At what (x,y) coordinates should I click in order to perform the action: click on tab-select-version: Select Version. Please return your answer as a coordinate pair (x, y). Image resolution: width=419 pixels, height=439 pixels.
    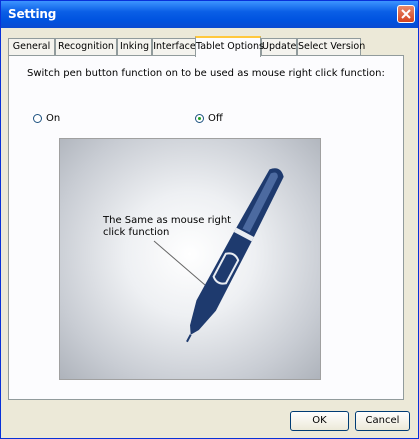
    Looking at the image, I should click on (331, 46).